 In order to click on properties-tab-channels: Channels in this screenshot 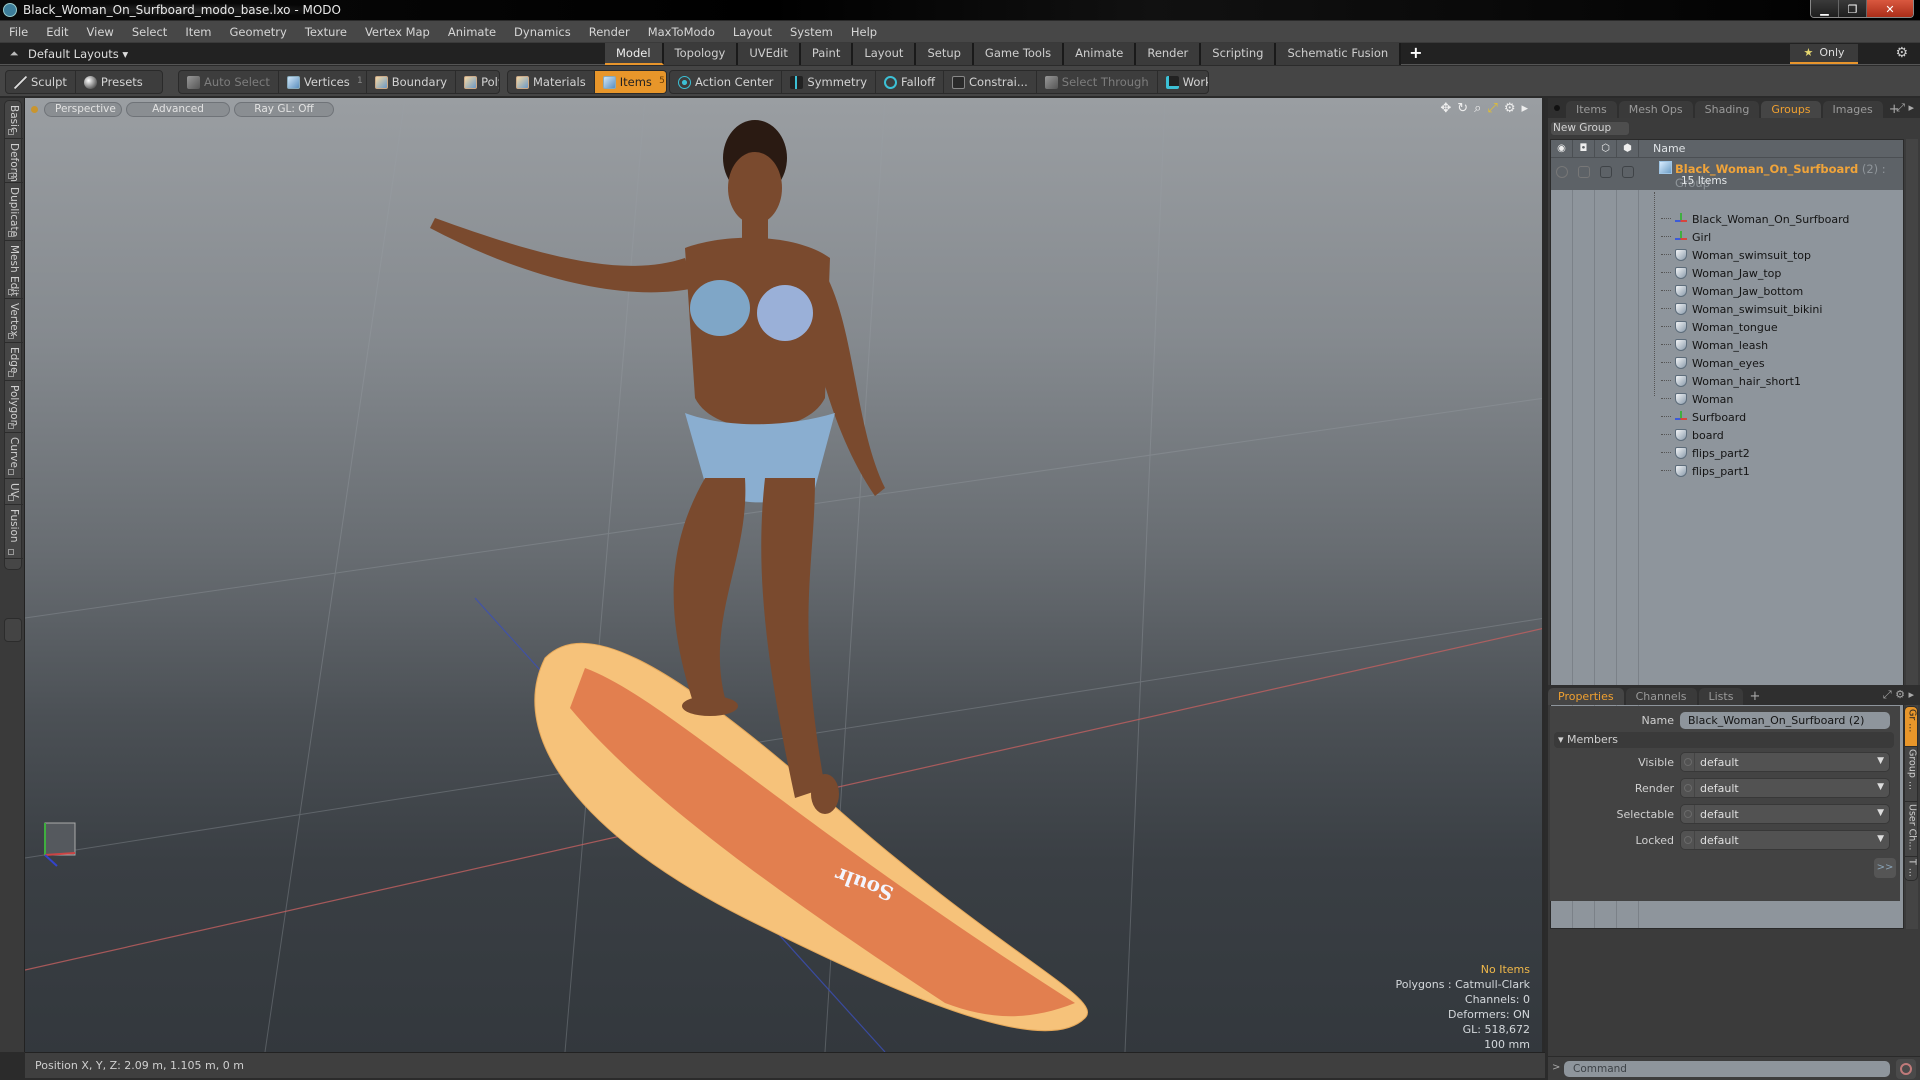, I will do `click(1661, 696)`.